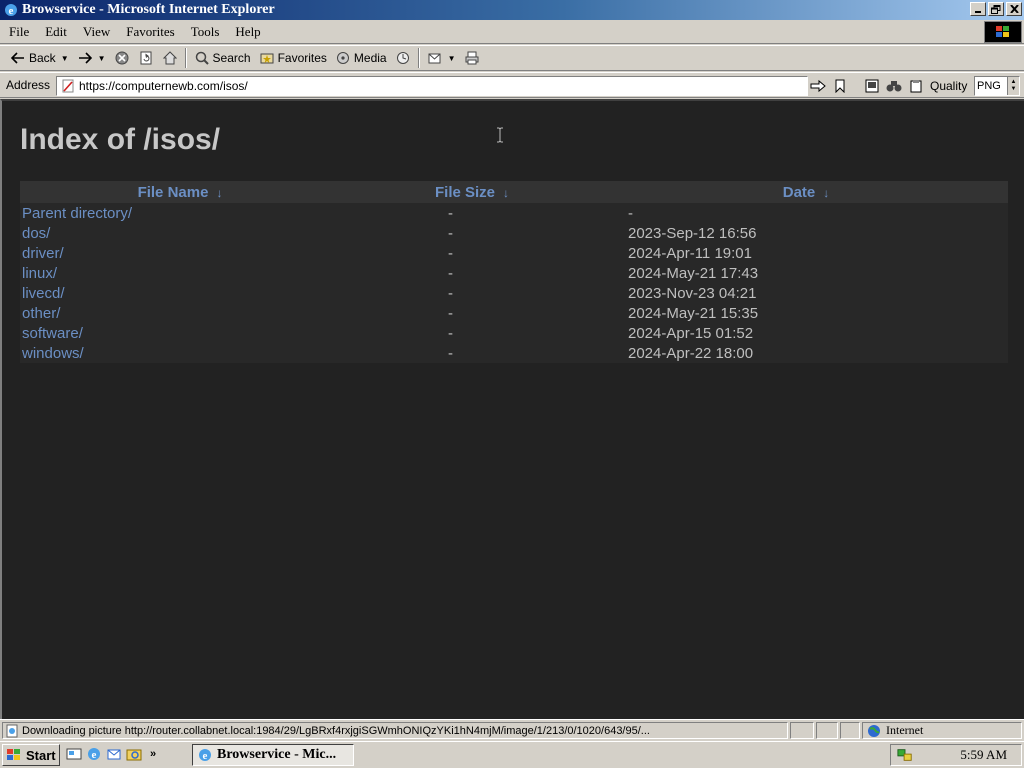 The height and width of the screenshot is (768, 1024). Describe the element at coordinates (85, 58) in the screenshot. I see `forward-arrow-icon` at that location.